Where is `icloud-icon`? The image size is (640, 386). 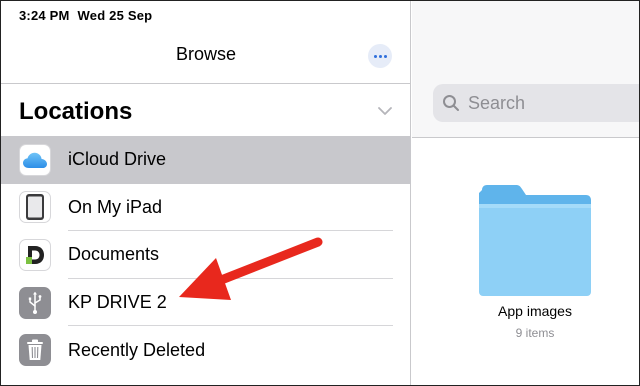
icloud-icon is located at coordinates (35, 159).